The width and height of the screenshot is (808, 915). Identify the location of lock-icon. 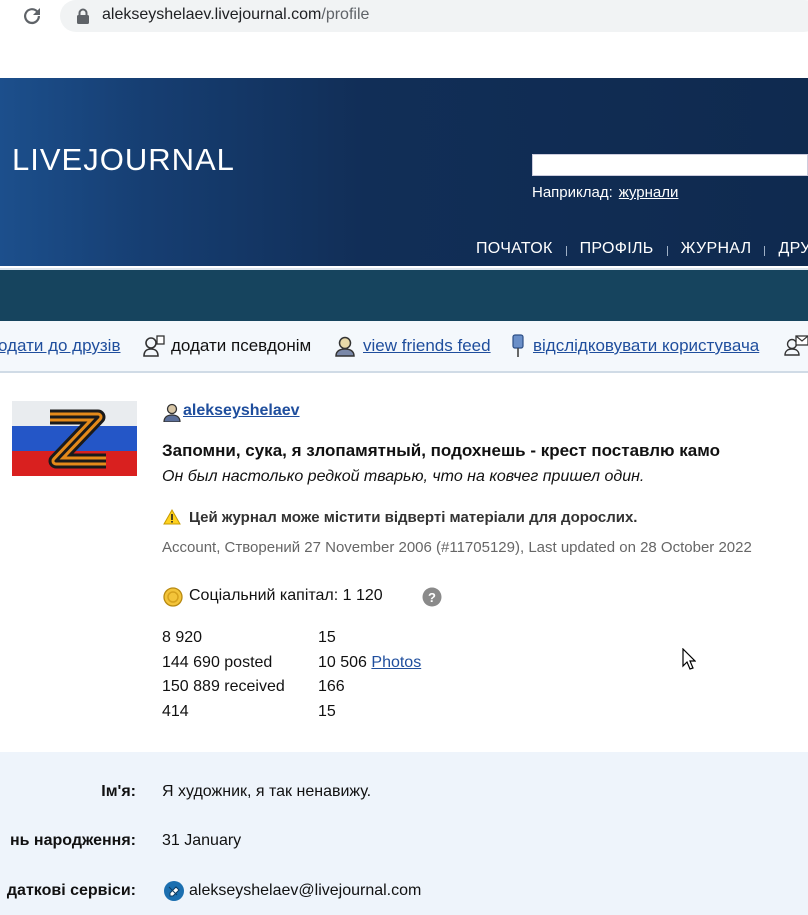
(83, 16).